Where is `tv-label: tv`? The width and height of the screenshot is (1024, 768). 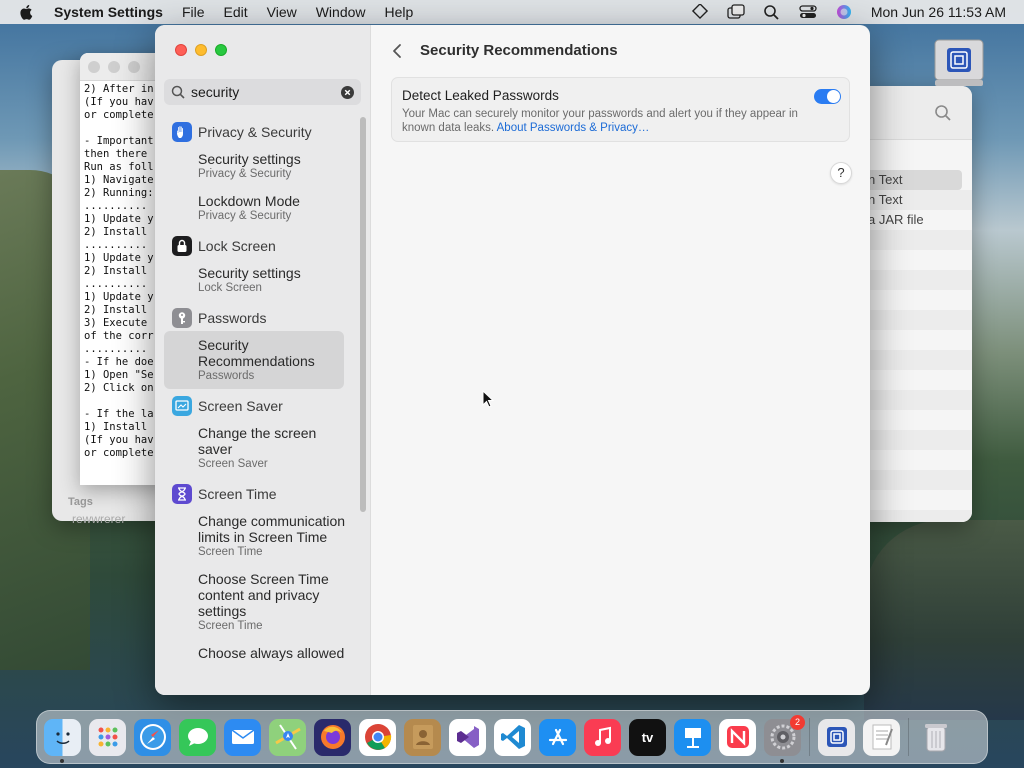 tv-label: tv is located at coordinates (647, 737).